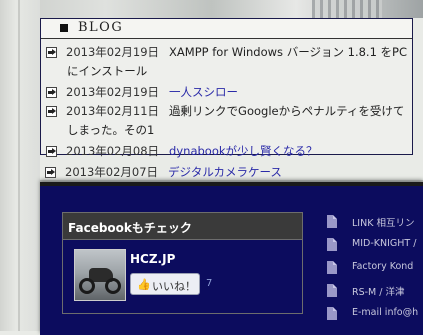 The height and width of the screenshot is (335, 423). I want to click on footer-link: Factory Kond, so click(372, 267).